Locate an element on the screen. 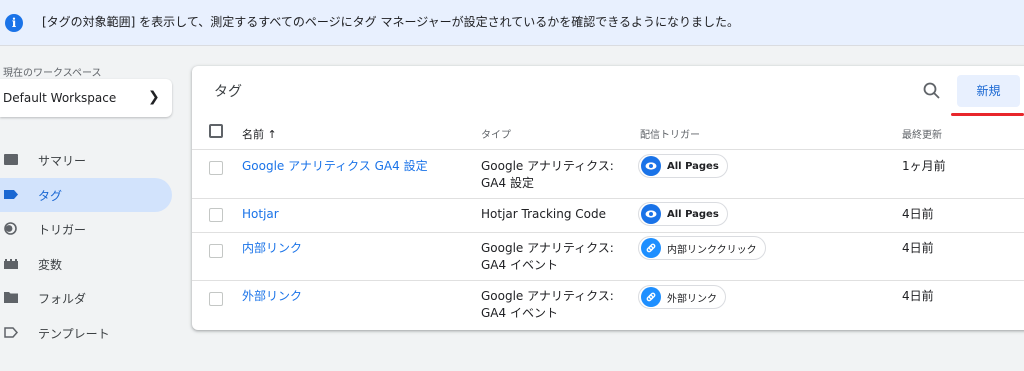 Image resolution: width=1024 pixels, height=371 pixels. sidebar-item-label: タグ is located at coordinates (50, 196).